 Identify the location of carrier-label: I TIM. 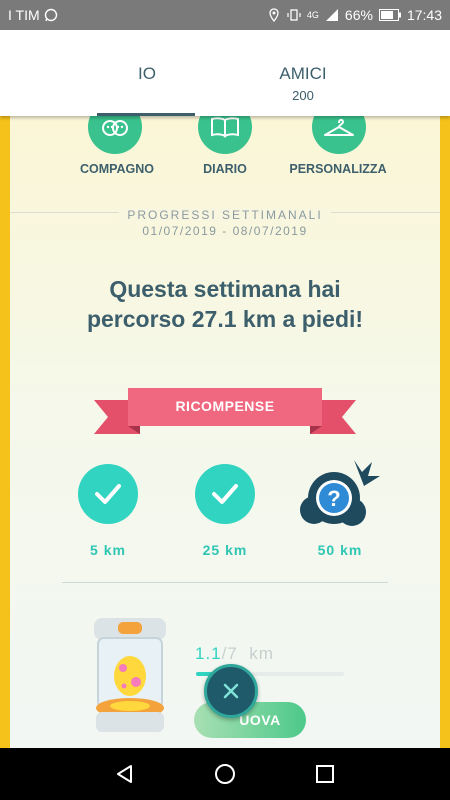
(24, 15).